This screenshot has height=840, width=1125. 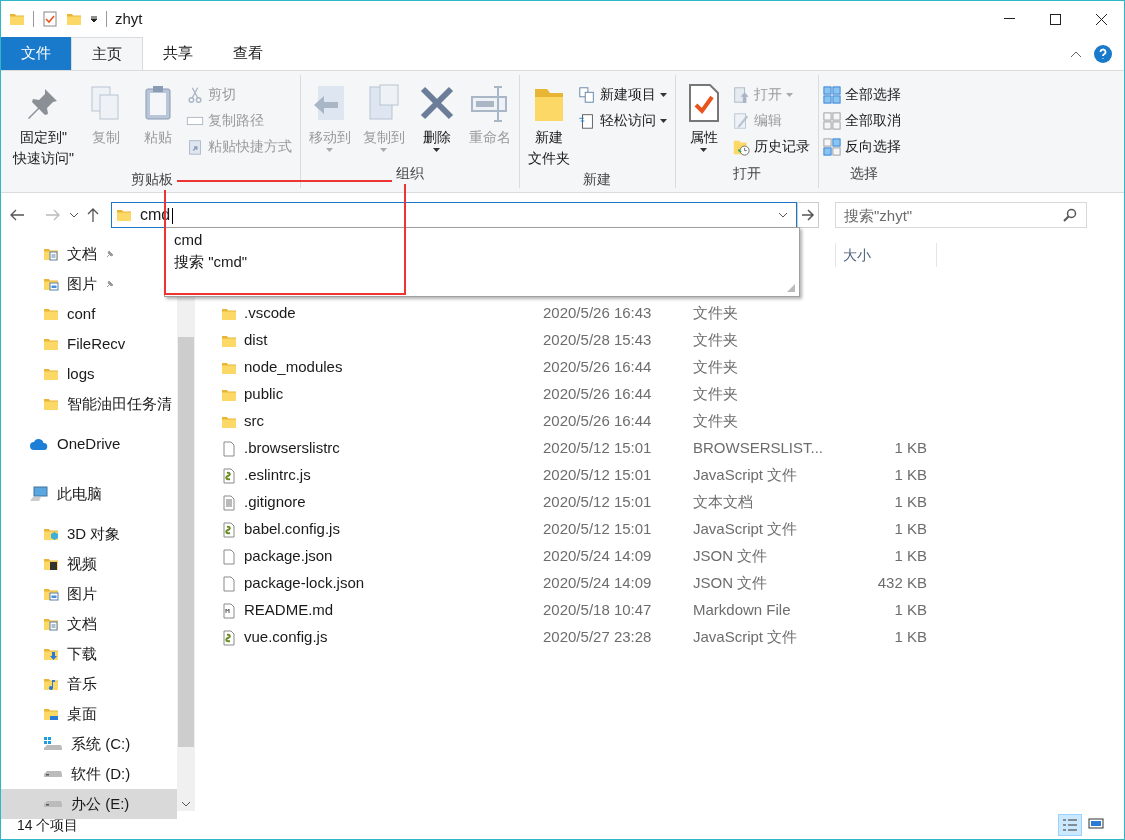 What do you see at coordinates (88, 404) in the screenshot?
I see `nav-item: 智能油田任务清` at bounding box center [88, 404].